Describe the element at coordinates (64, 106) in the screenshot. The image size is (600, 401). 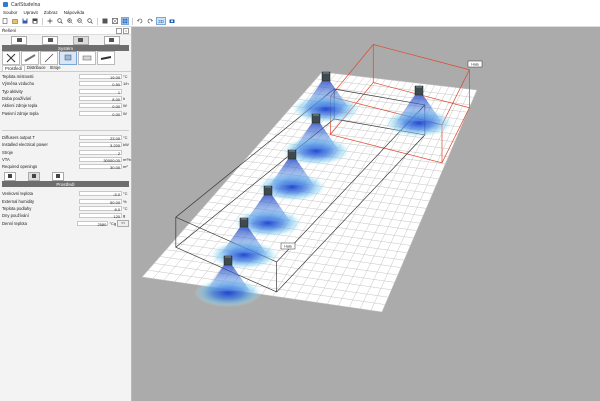
I see `param-active-heat: Aktivní zdroje tepla 0.00 W` at that location.